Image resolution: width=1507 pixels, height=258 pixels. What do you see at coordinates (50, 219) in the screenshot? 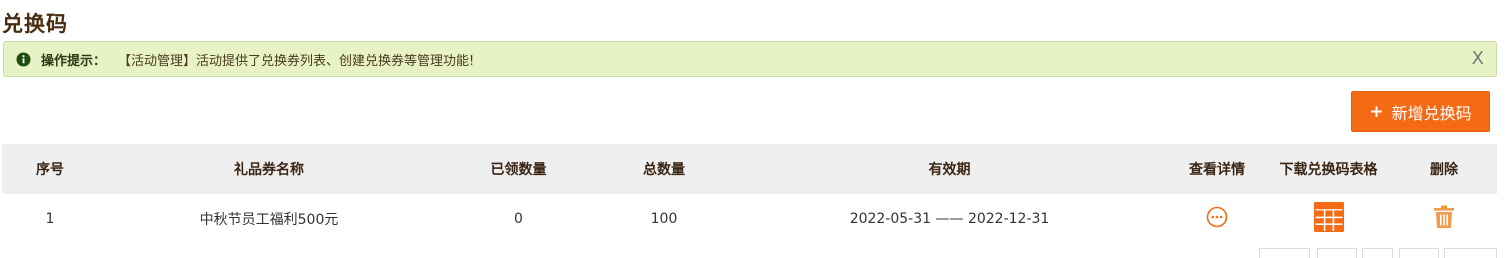
I see `row-index: 1` at bounding box center [50, 219].